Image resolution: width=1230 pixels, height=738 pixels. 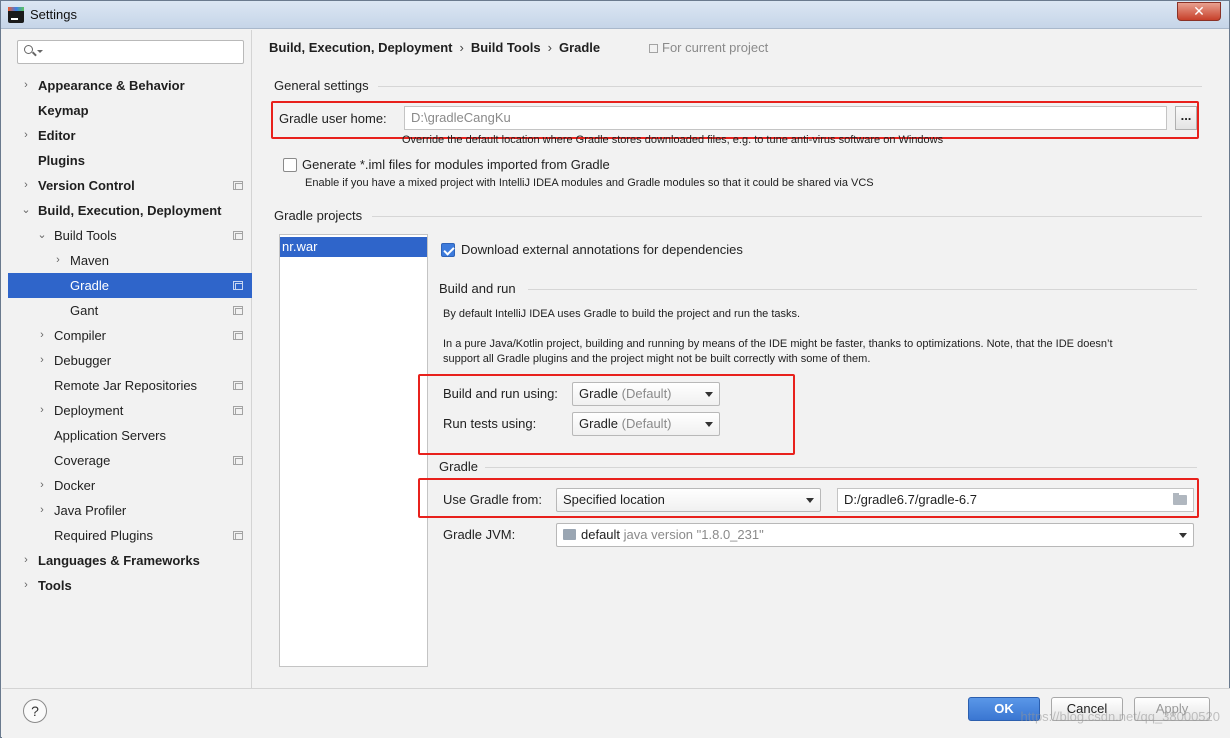 I want to click on sidebar-item: Application Servers, so click(x=130, y=435).